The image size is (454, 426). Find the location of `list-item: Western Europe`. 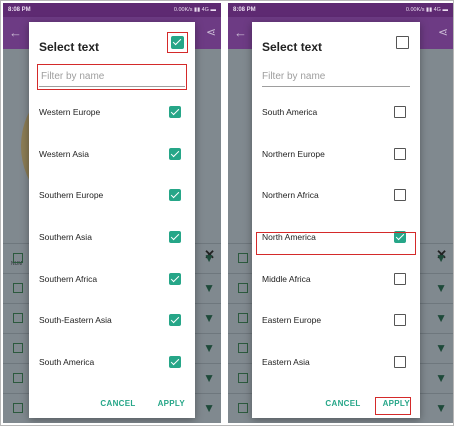

list-item: Western Europe is located at coordinates (112, 112).